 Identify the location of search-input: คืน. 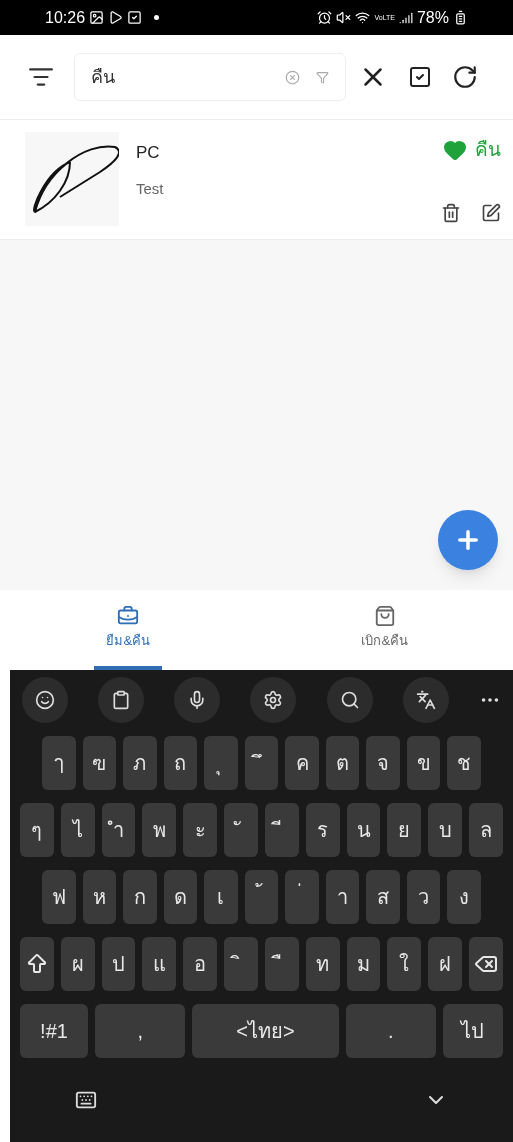
(180, 77).